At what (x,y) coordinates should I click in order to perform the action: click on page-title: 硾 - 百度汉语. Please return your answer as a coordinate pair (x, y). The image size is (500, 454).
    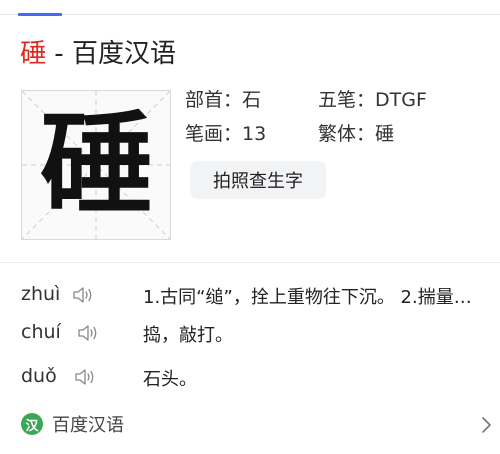
    Looking at the image, I should click on (98, 54).